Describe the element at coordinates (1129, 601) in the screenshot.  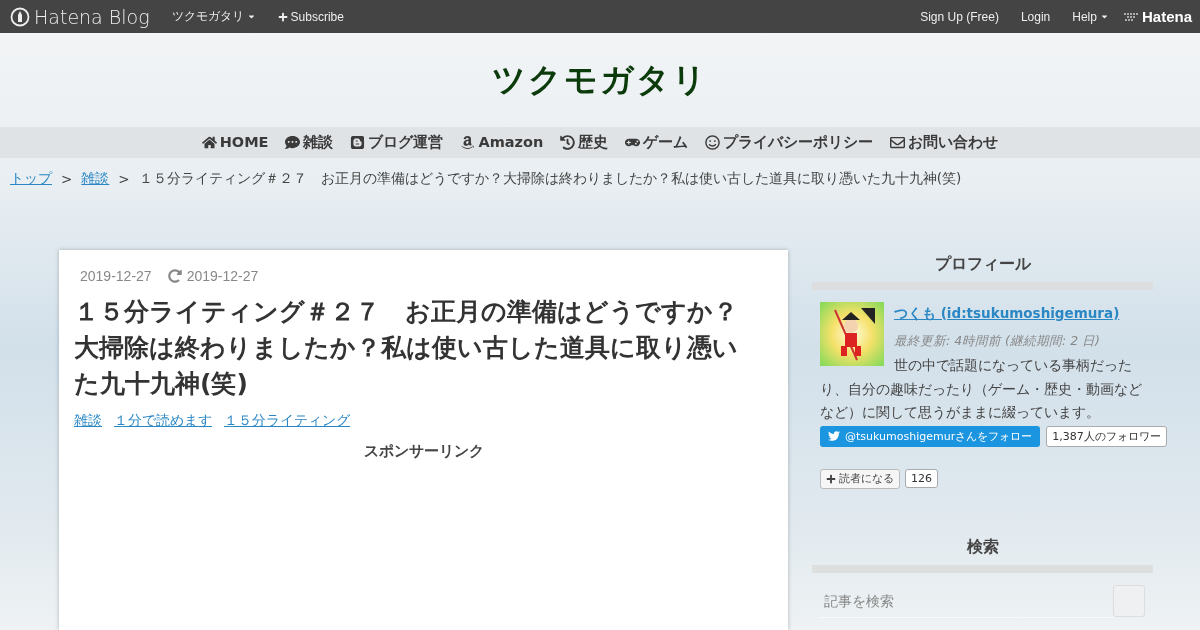
I see `search-button` at that location.